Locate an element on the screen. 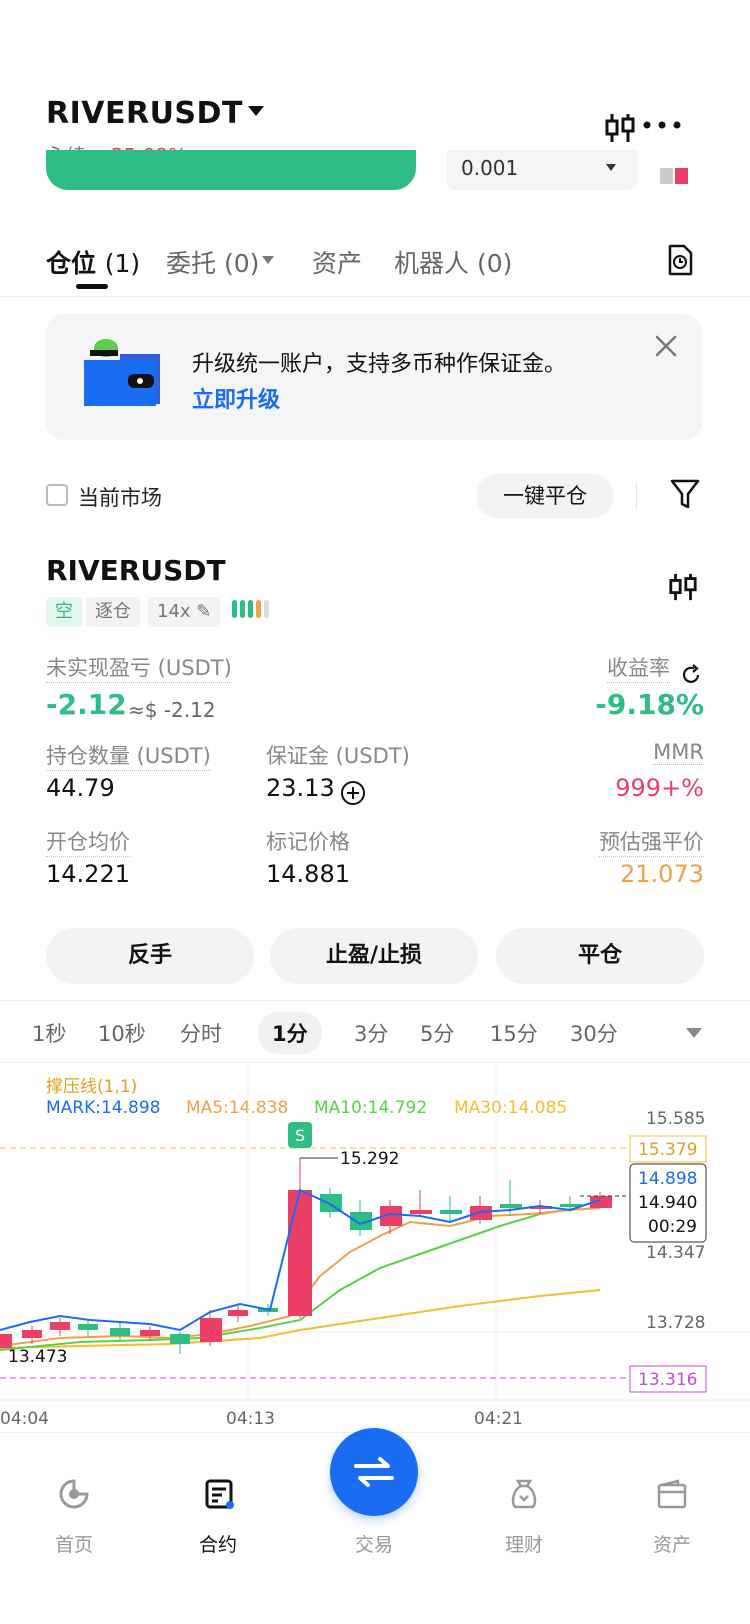 The height and width of the screenshot is (1624, 750). contract-icon is located at coordinates (220, 1494).